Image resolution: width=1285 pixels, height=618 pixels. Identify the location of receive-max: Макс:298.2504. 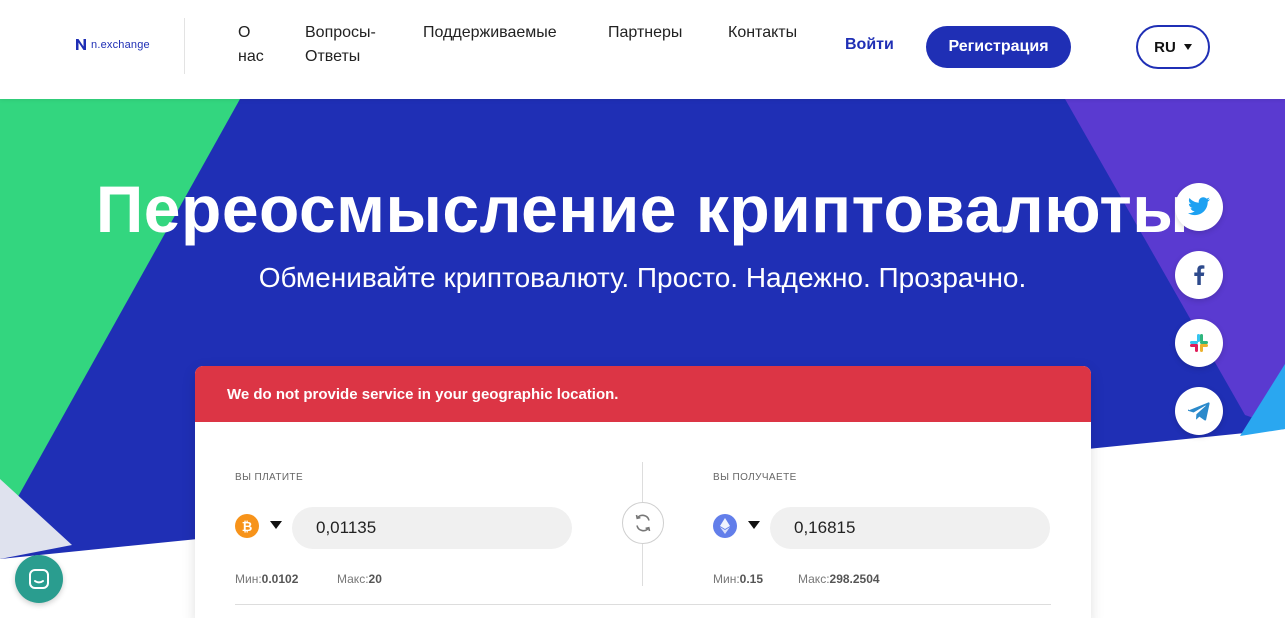
(839, 579).